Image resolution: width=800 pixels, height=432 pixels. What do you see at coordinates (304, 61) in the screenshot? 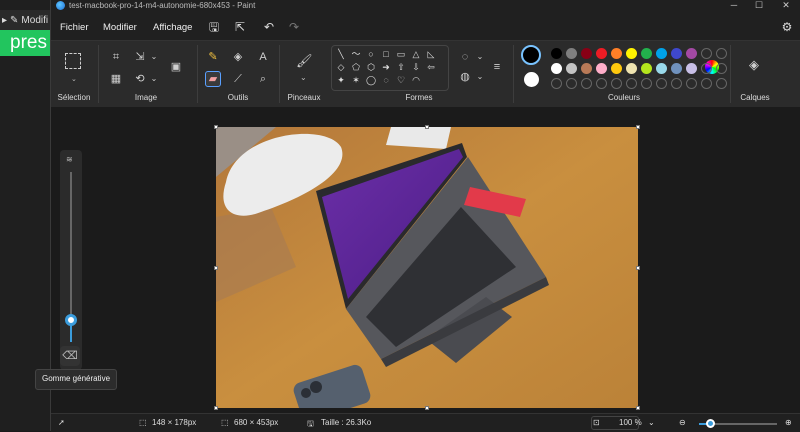
I see `brush-icon: 🖌` at bounding box center [304, 61].